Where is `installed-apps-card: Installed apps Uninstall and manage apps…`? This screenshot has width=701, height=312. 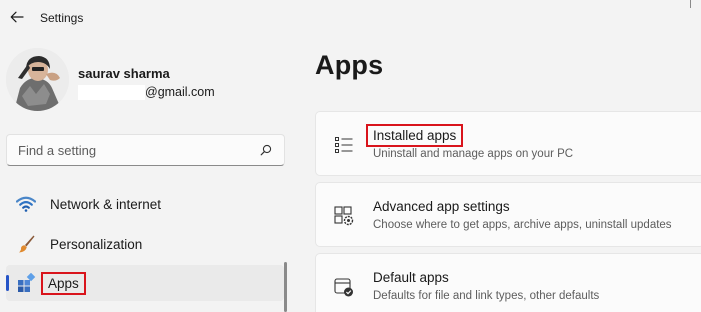
installed-apps-card: Installed apps Uninstall and manage apps… is located at coordinates (508, 143).